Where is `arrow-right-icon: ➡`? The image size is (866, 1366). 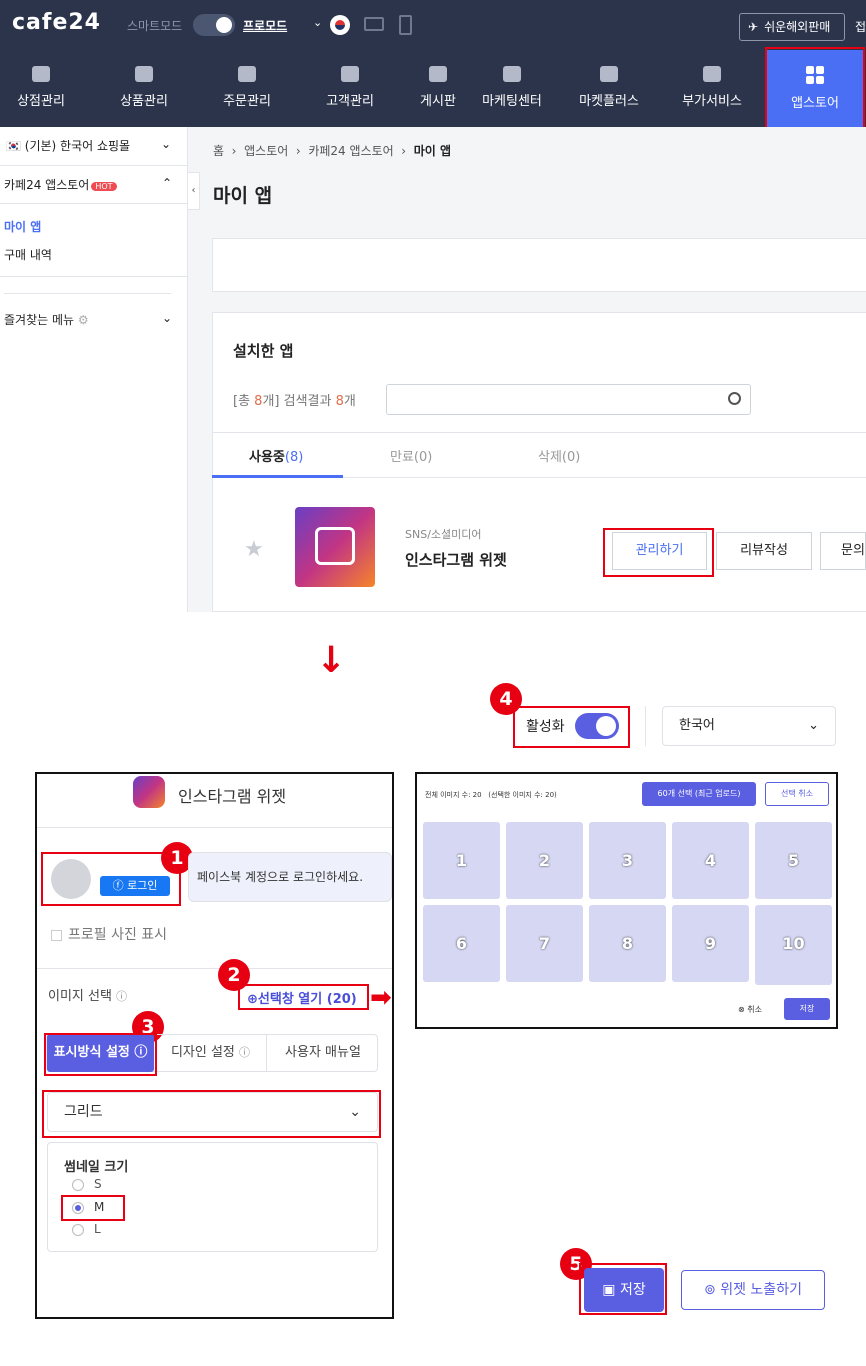 arrow-right-icon: ➡ is located at coordinates (381, 998).